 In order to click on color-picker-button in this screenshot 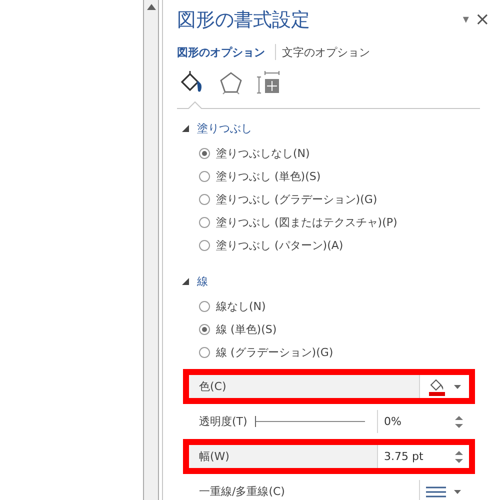, I will do `click(444, 386)`.